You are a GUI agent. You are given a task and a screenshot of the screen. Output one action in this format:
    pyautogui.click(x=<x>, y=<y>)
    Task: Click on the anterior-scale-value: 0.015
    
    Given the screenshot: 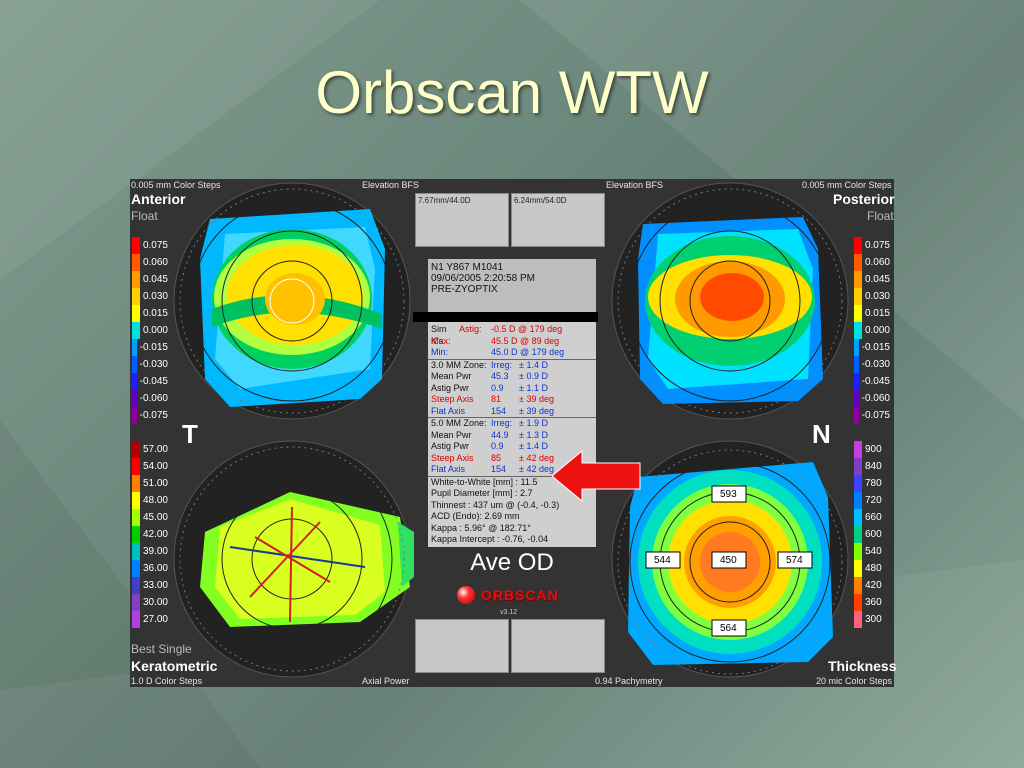 What is the action you would take?
    pyautogui.click(x=155, y=313)
    